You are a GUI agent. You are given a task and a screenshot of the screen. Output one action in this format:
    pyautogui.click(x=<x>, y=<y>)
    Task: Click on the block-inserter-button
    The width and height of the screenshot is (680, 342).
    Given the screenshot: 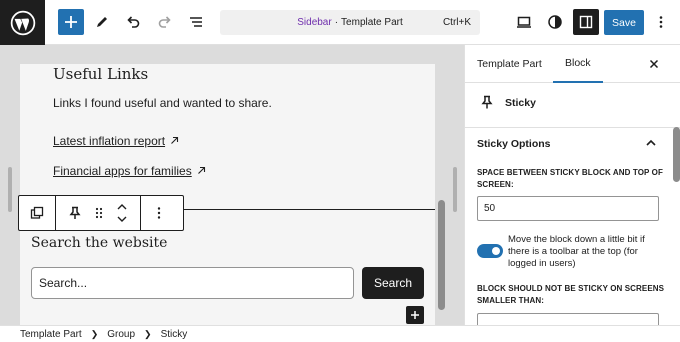 What is the action you would take?
    pyautogui.click(x=415, y=315)
    